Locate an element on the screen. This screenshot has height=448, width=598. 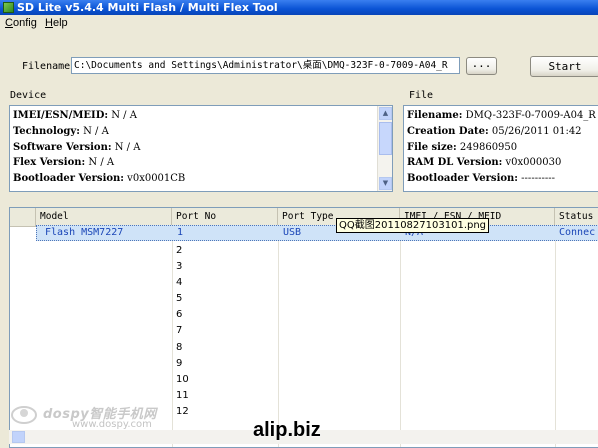
scroll-left-icon is located at coordinates (18, 437).